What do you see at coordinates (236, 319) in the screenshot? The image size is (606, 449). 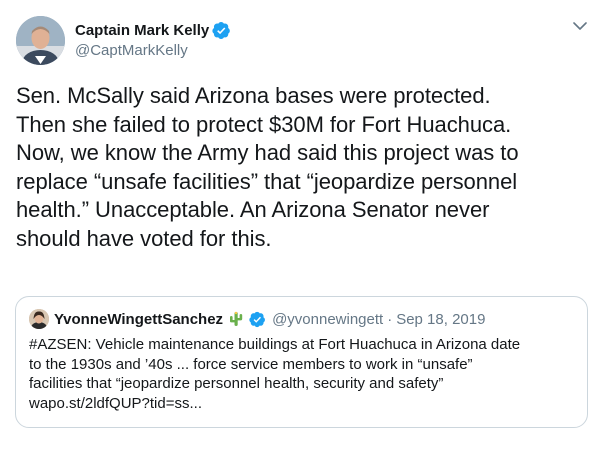 I see `cactus-emoji-icon` at bounding box center [236, 319].